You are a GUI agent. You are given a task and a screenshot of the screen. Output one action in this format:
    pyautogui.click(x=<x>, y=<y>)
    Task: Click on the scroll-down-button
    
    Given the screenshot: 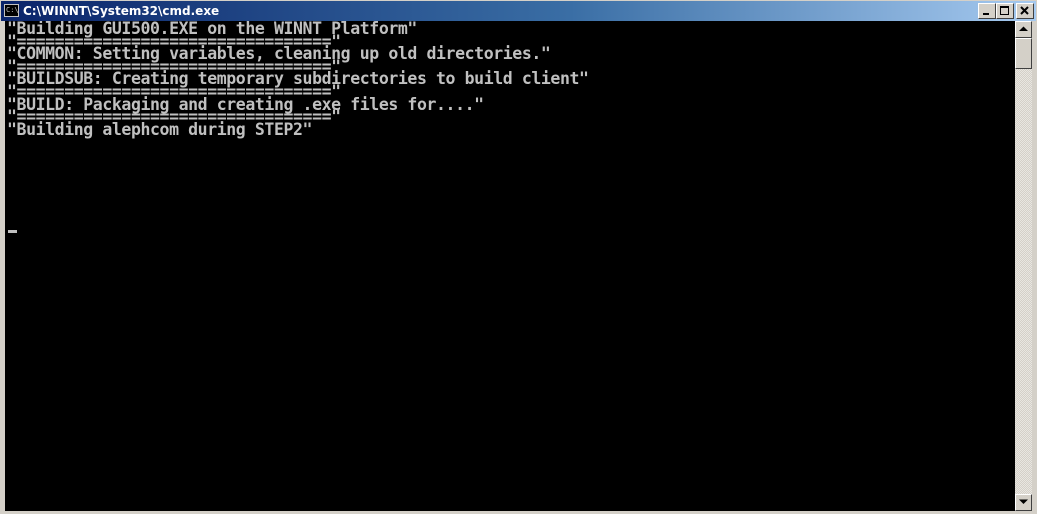 What is the action you would take?
    pyautogui.click(x=1023, y=502)
    